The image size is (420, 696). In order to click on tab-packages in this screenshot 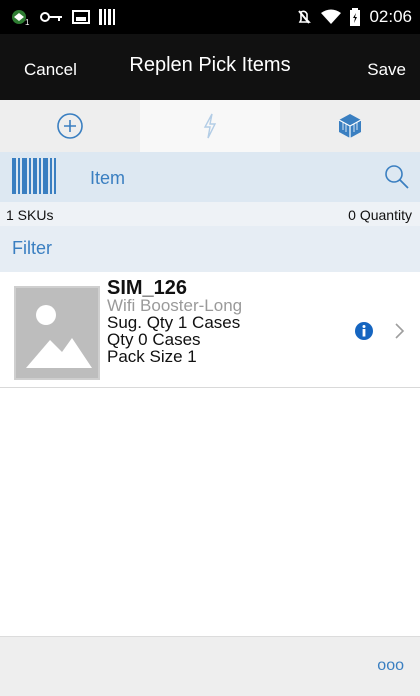, I will do `click(350, 126)`.